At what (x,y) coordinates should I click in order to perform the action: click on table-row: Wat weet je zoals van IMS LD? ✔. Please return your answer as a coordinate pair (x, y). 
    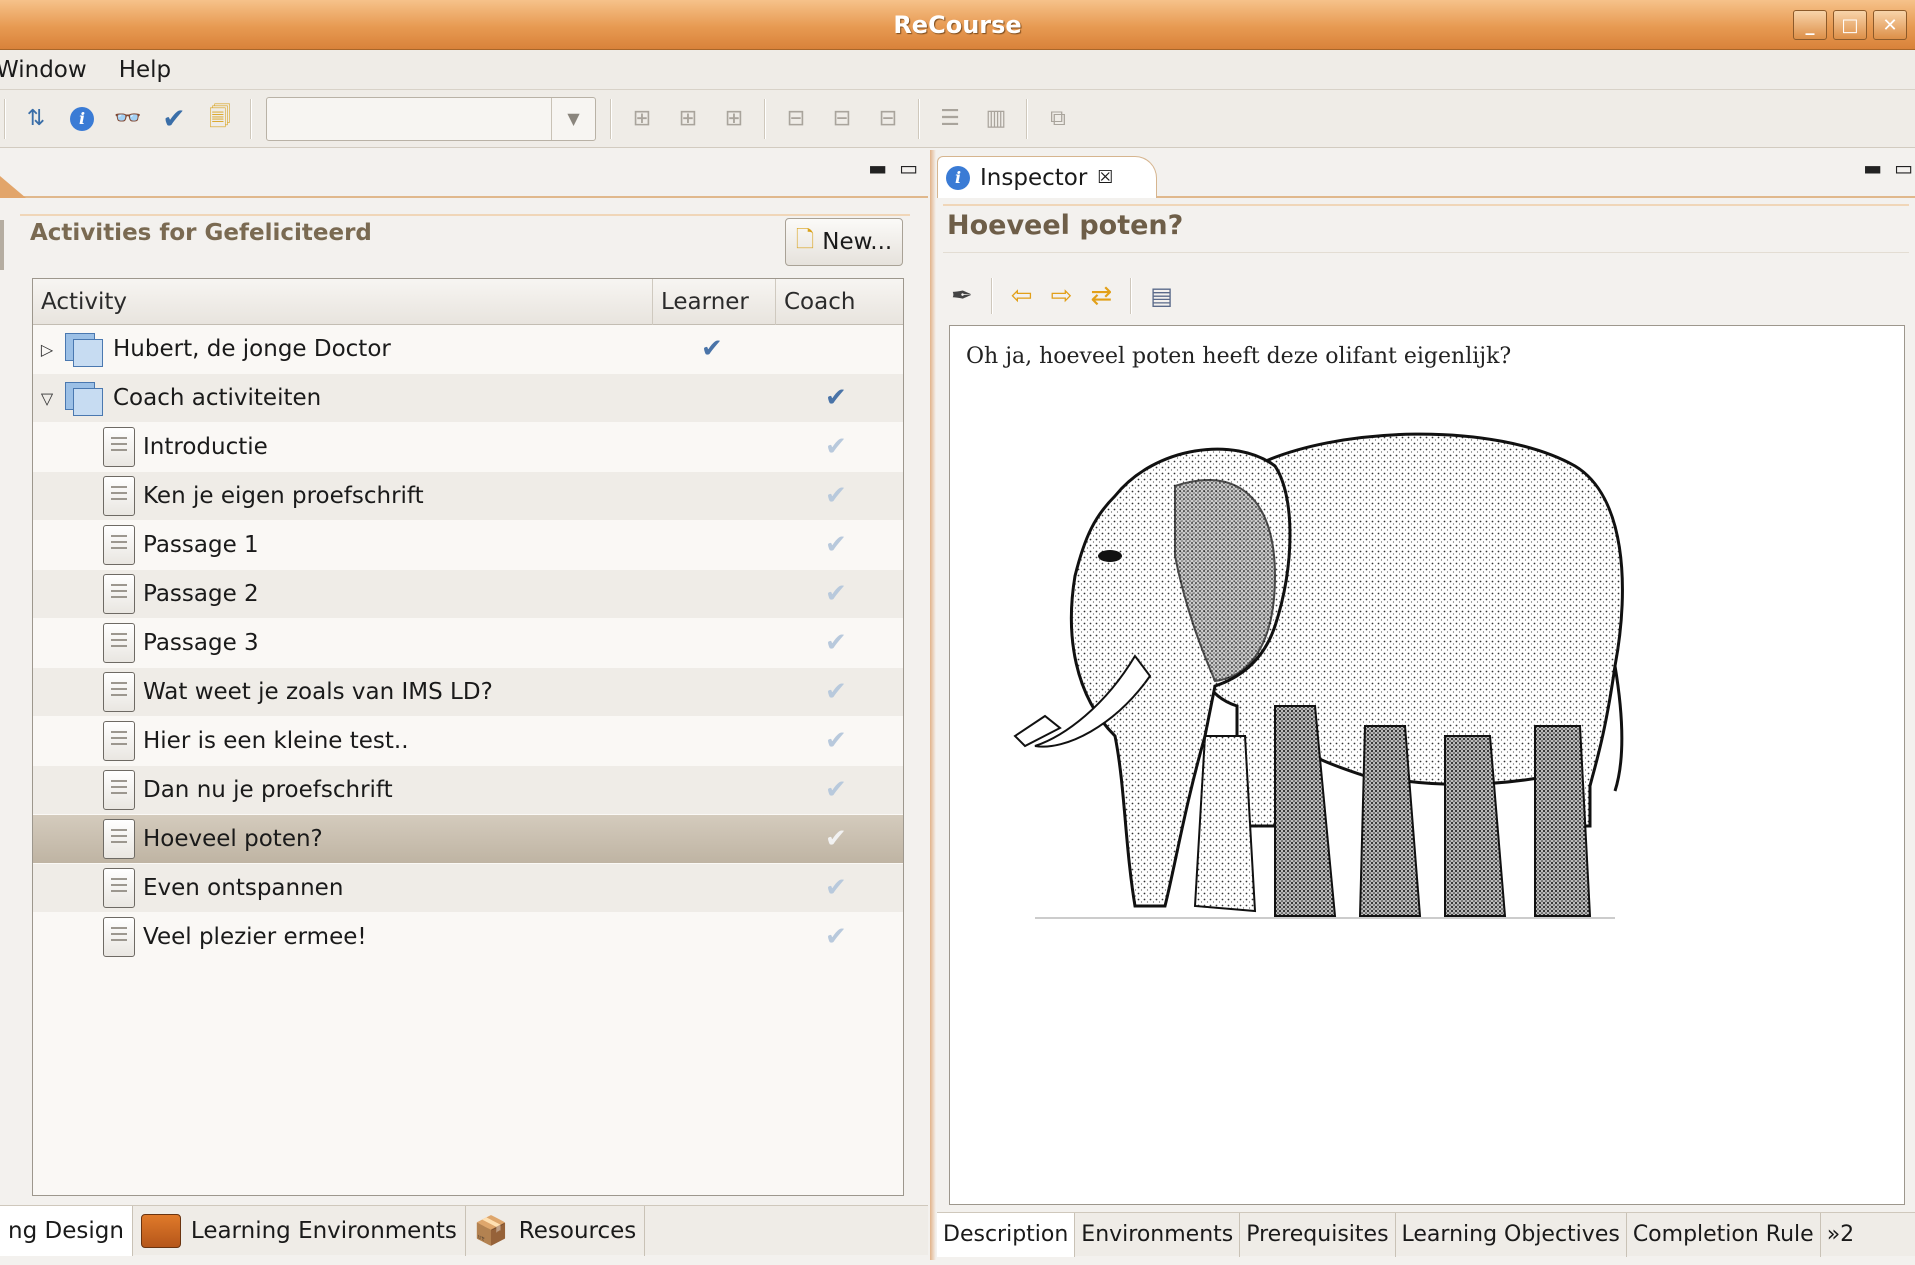
    Looking at the image, I should click on (468, 692).